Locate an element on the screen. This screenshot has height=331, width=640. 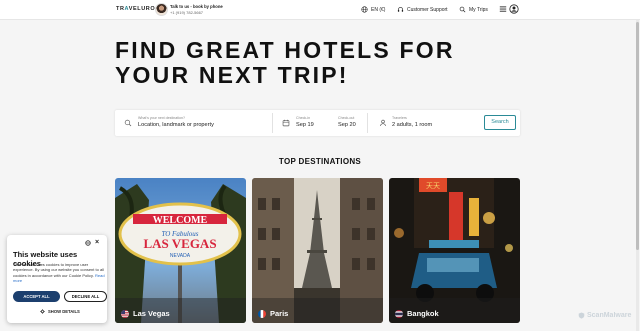
checkin-label: Check-in is located at coordinates (303, 118).